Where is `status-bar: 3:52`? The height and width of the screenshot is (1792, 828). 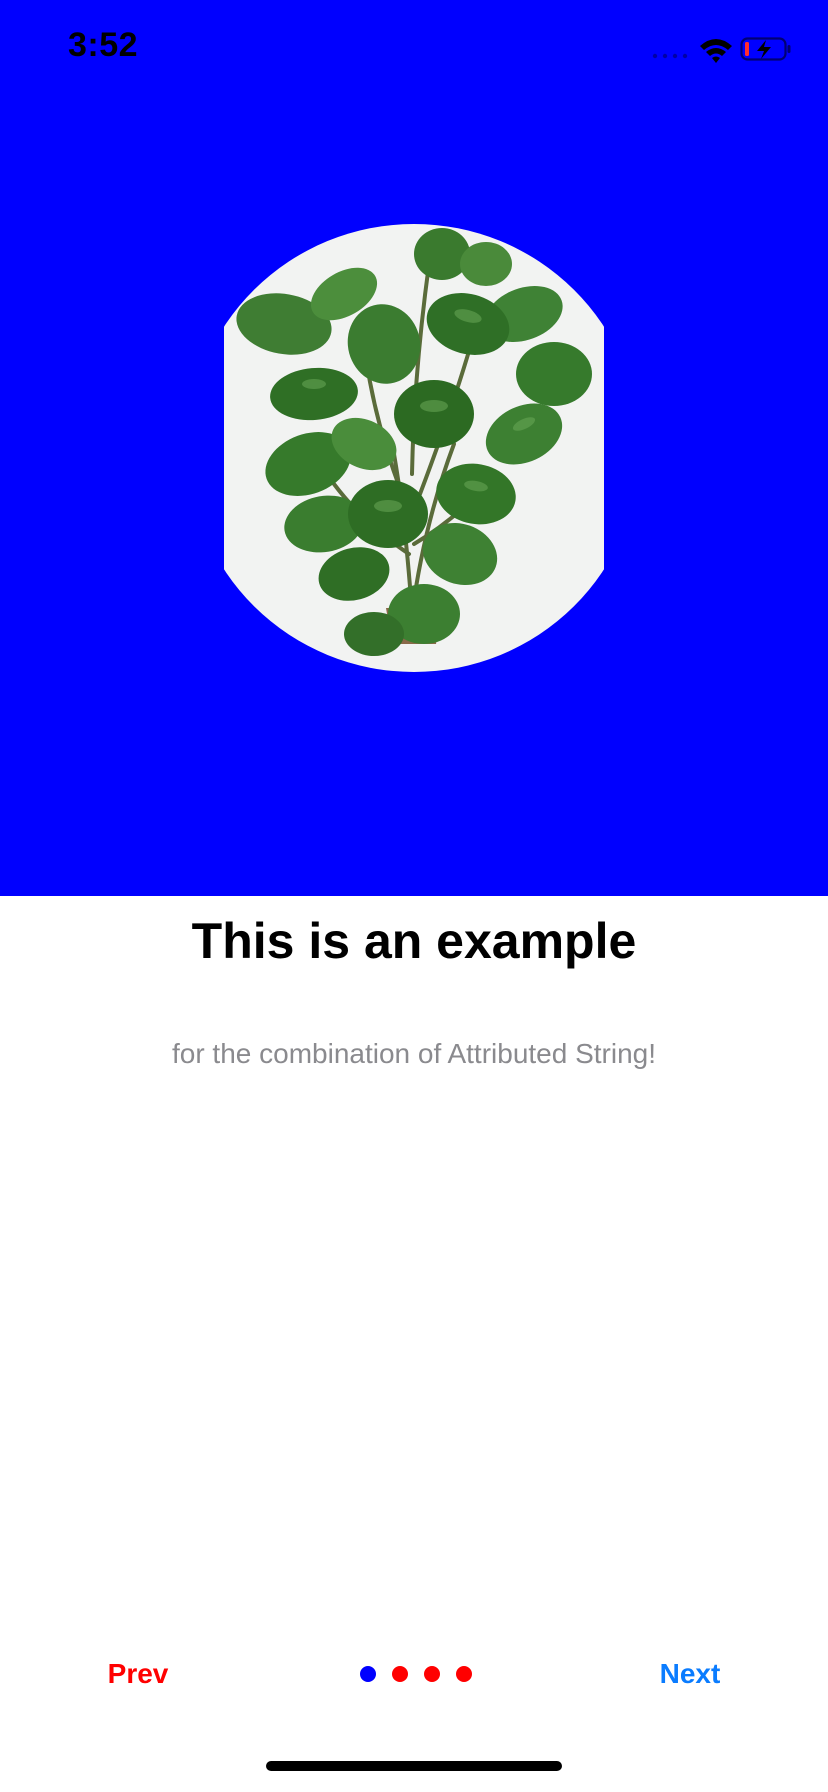 status-bar: 3:52 is located at coordinates (414, 50).